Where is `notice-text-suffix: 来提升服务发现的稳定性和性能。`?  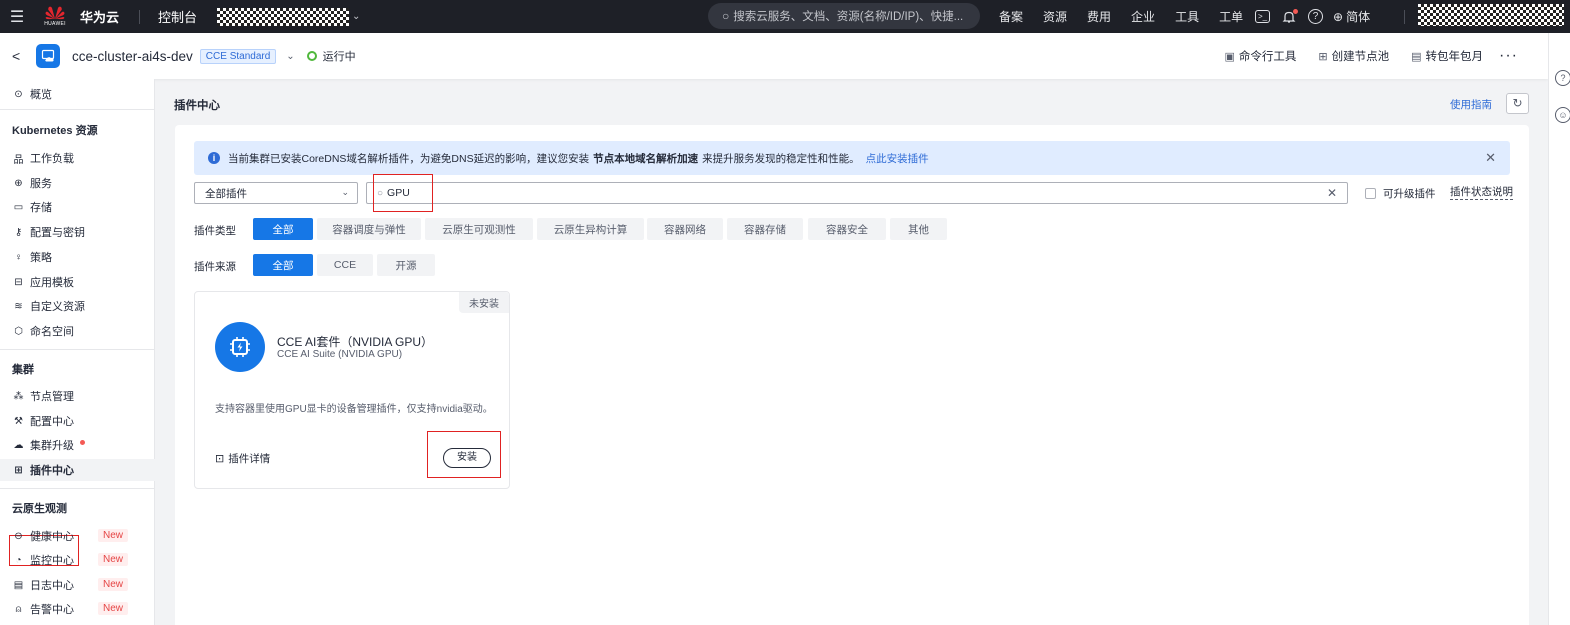
notice-text-suffix: 来提升服务发现的稳定性和性能。 is located at coordinates (781, 158).